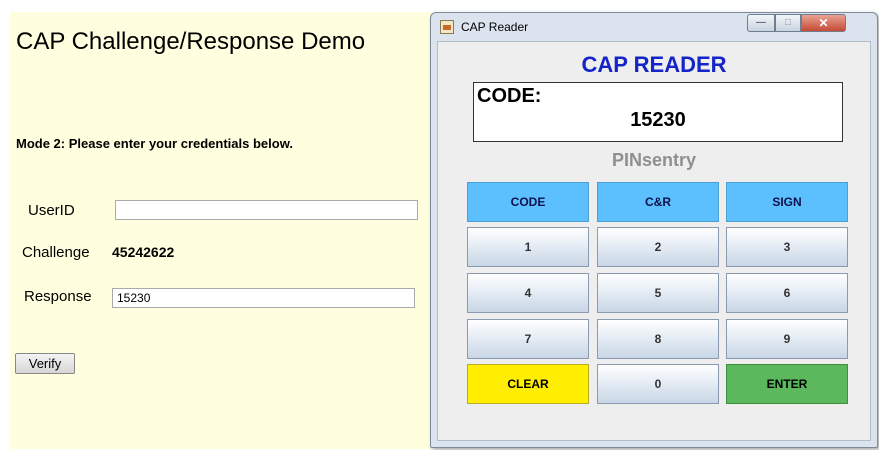 This screenshot has width=879, height=450. Describe the element at coordinates (823, 23) in the screenshot. I see `close-icon: ✕` at that location.